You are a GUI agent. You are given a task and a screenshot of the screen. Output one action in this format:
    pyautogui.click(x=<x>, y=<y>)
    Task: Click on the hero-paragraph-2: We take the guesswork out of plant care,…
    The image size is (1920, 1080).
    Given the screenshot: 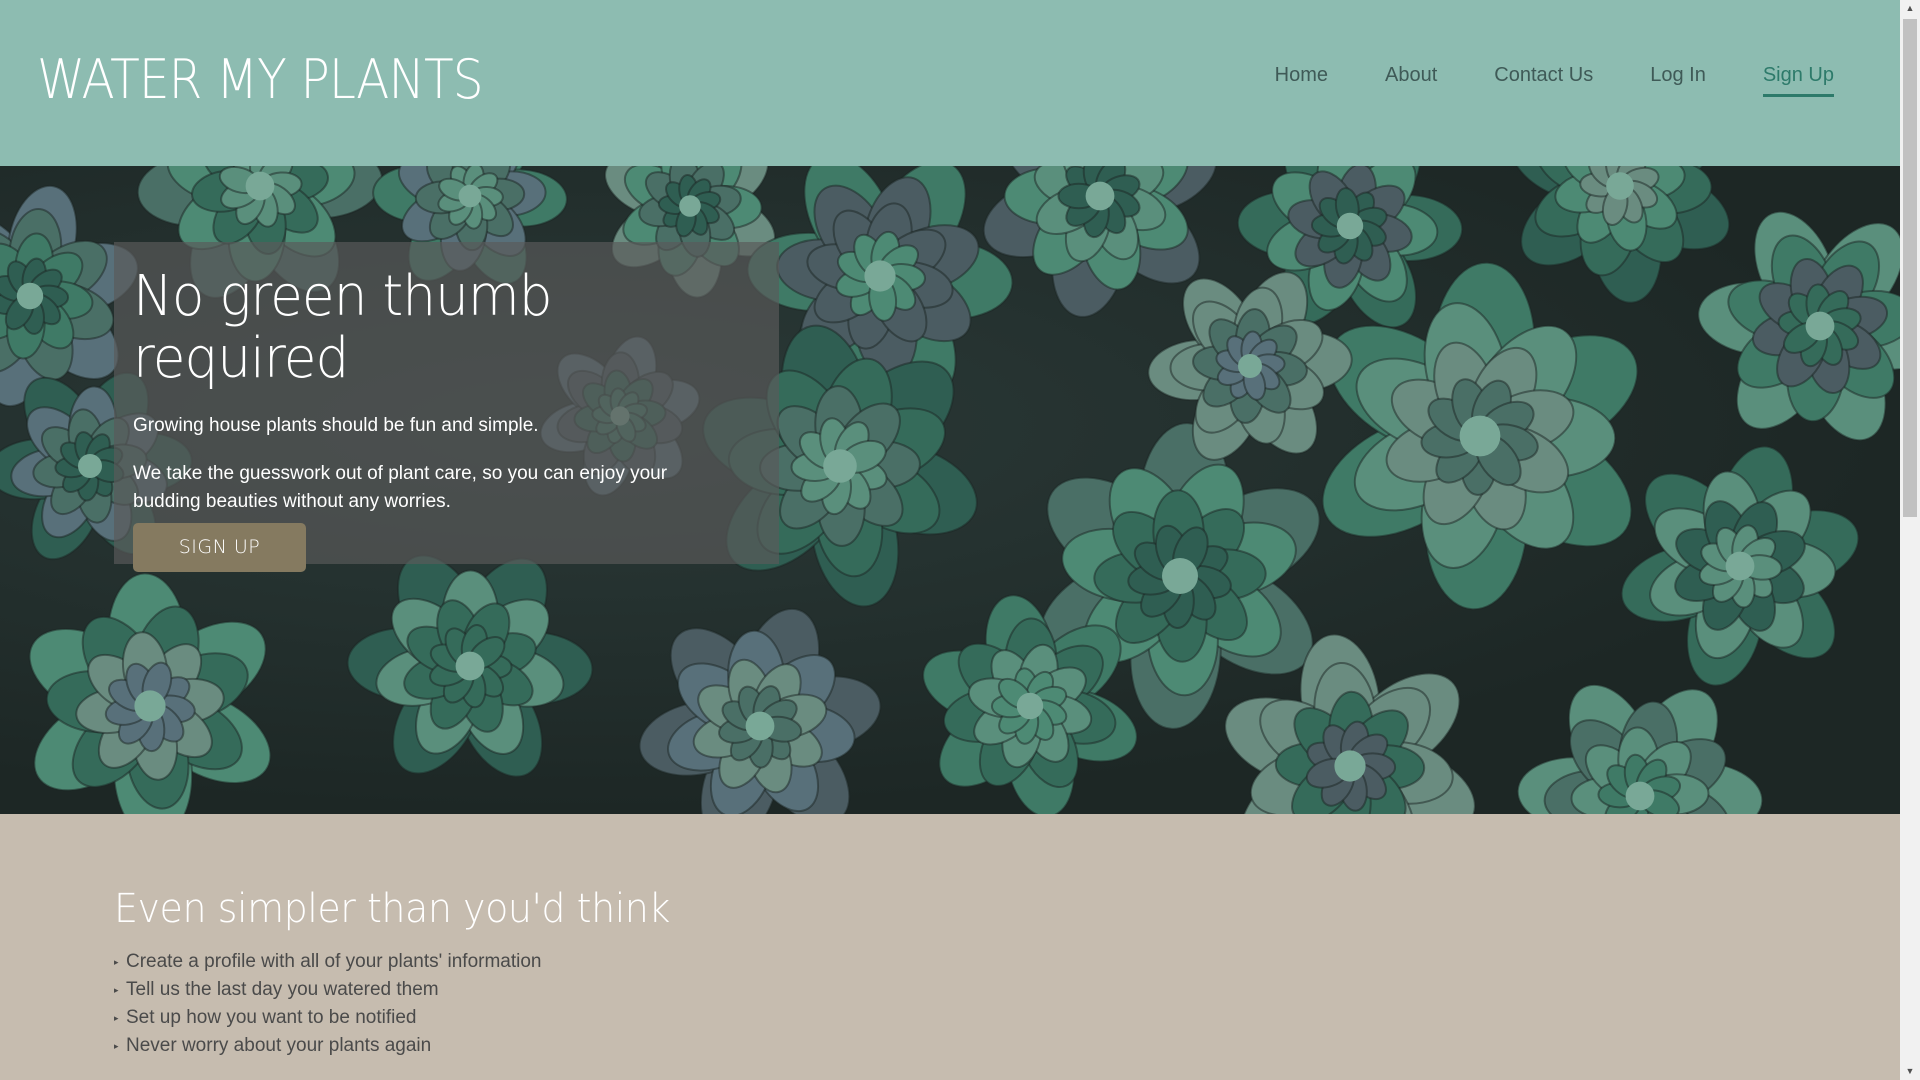 What is the action you would take?
    pyautogui.click(x=400, y=487)
    